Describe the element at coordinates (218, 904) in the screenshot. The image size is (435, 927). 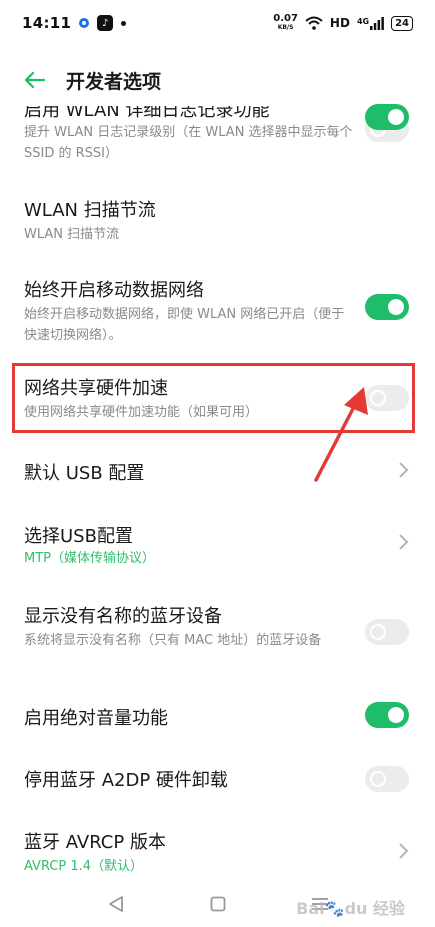
I see `nav-home-icon` at that location.